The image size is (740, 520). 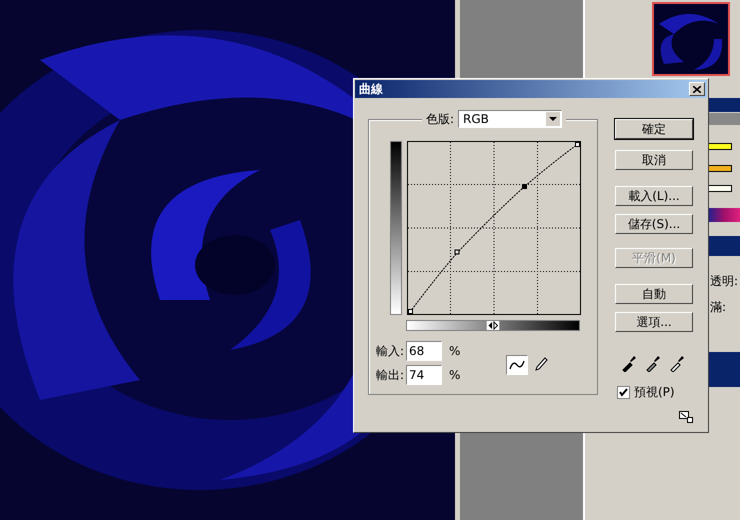 I want to click on expand-icon, so click(x=686, y=417).